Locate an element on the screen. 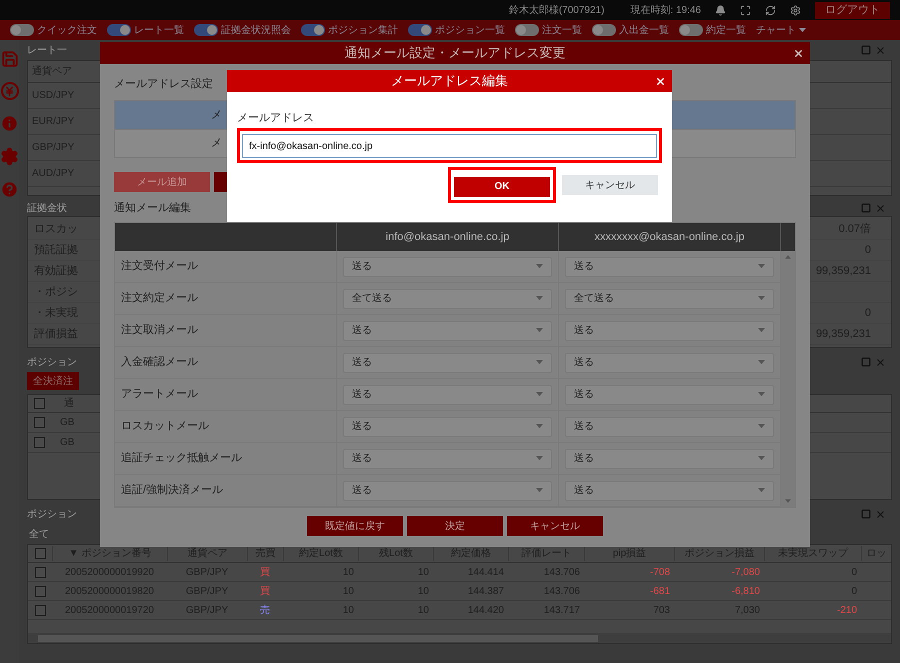 The width and height of the screenshot is (900, 663). logout-button: ログアウト is located at coordinates (852, 10).